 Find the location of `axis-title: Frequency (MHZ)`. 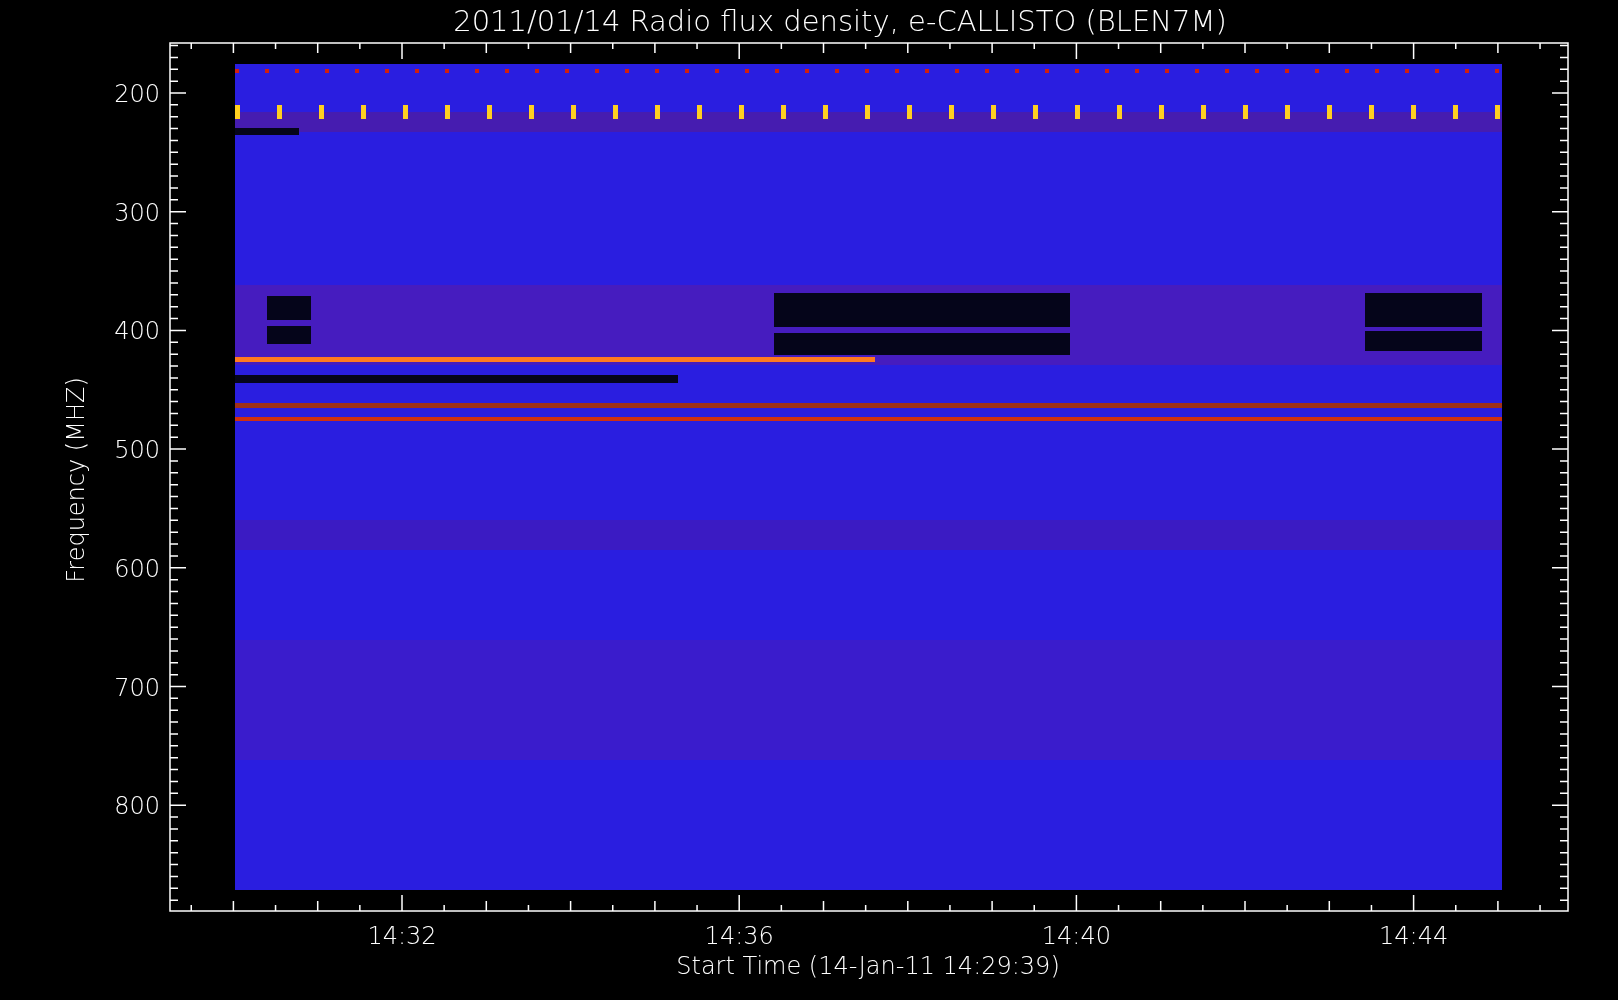

axis-title: Frequency (MHZ) is located at coordinates (76, 480).